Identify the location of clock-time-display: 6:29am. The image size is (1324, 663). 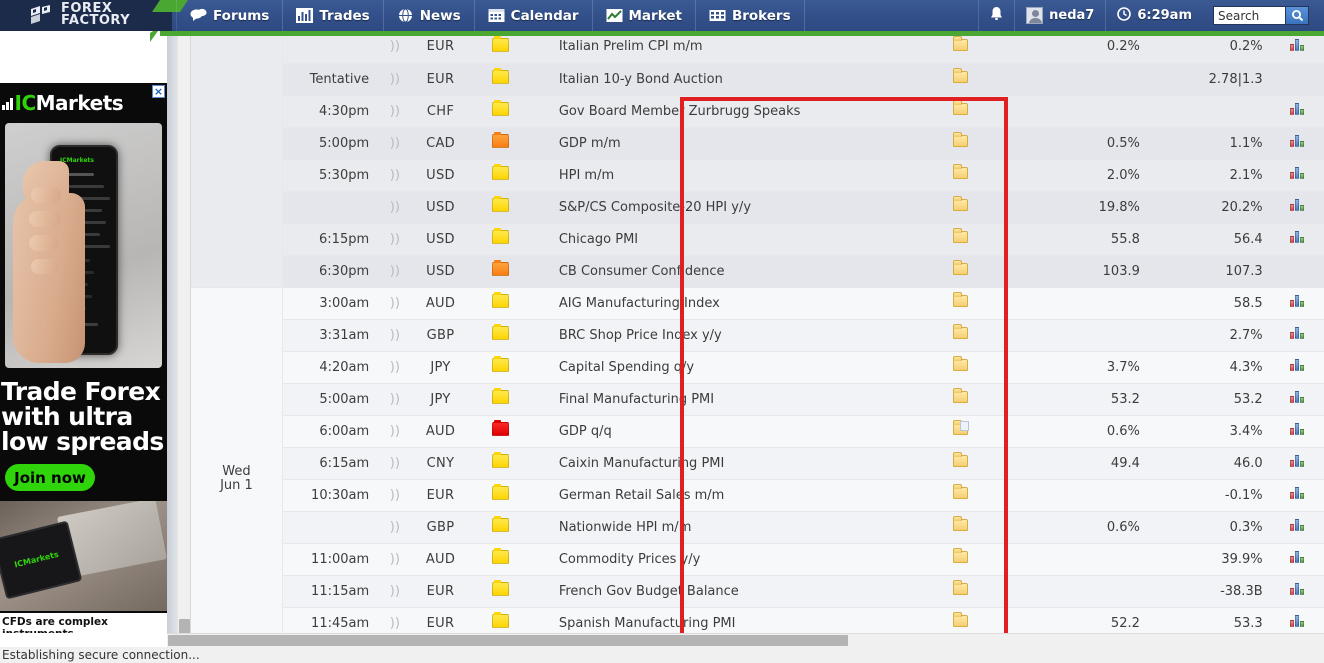
(1154, 15).